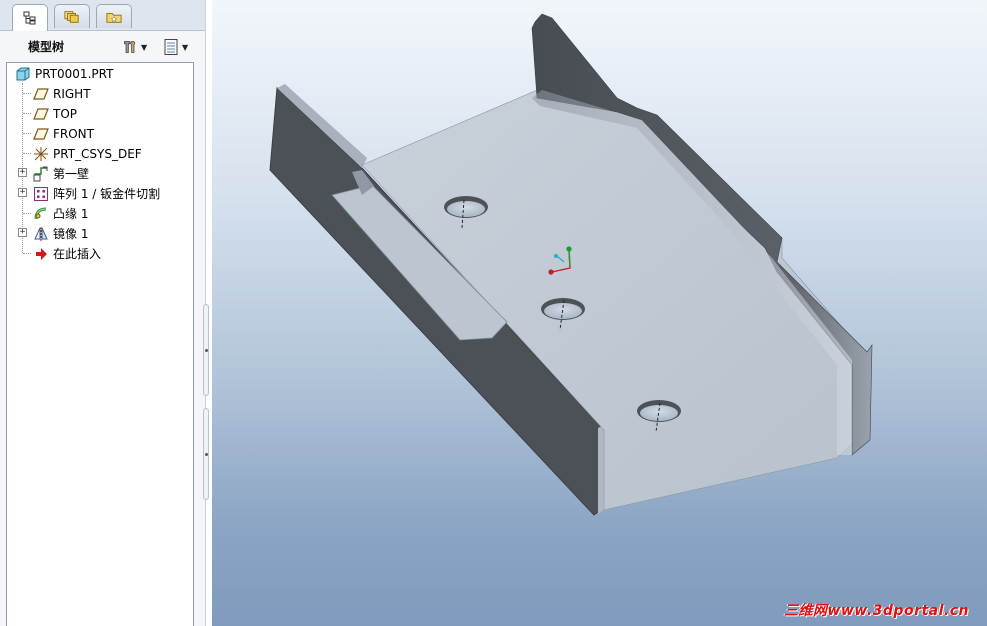 This screenshot has height=626, width=987. What do you see at coordinates (180, 47) in the screenshot?
I see `tree-show-button: ▼` at bounding box center [180, 47].